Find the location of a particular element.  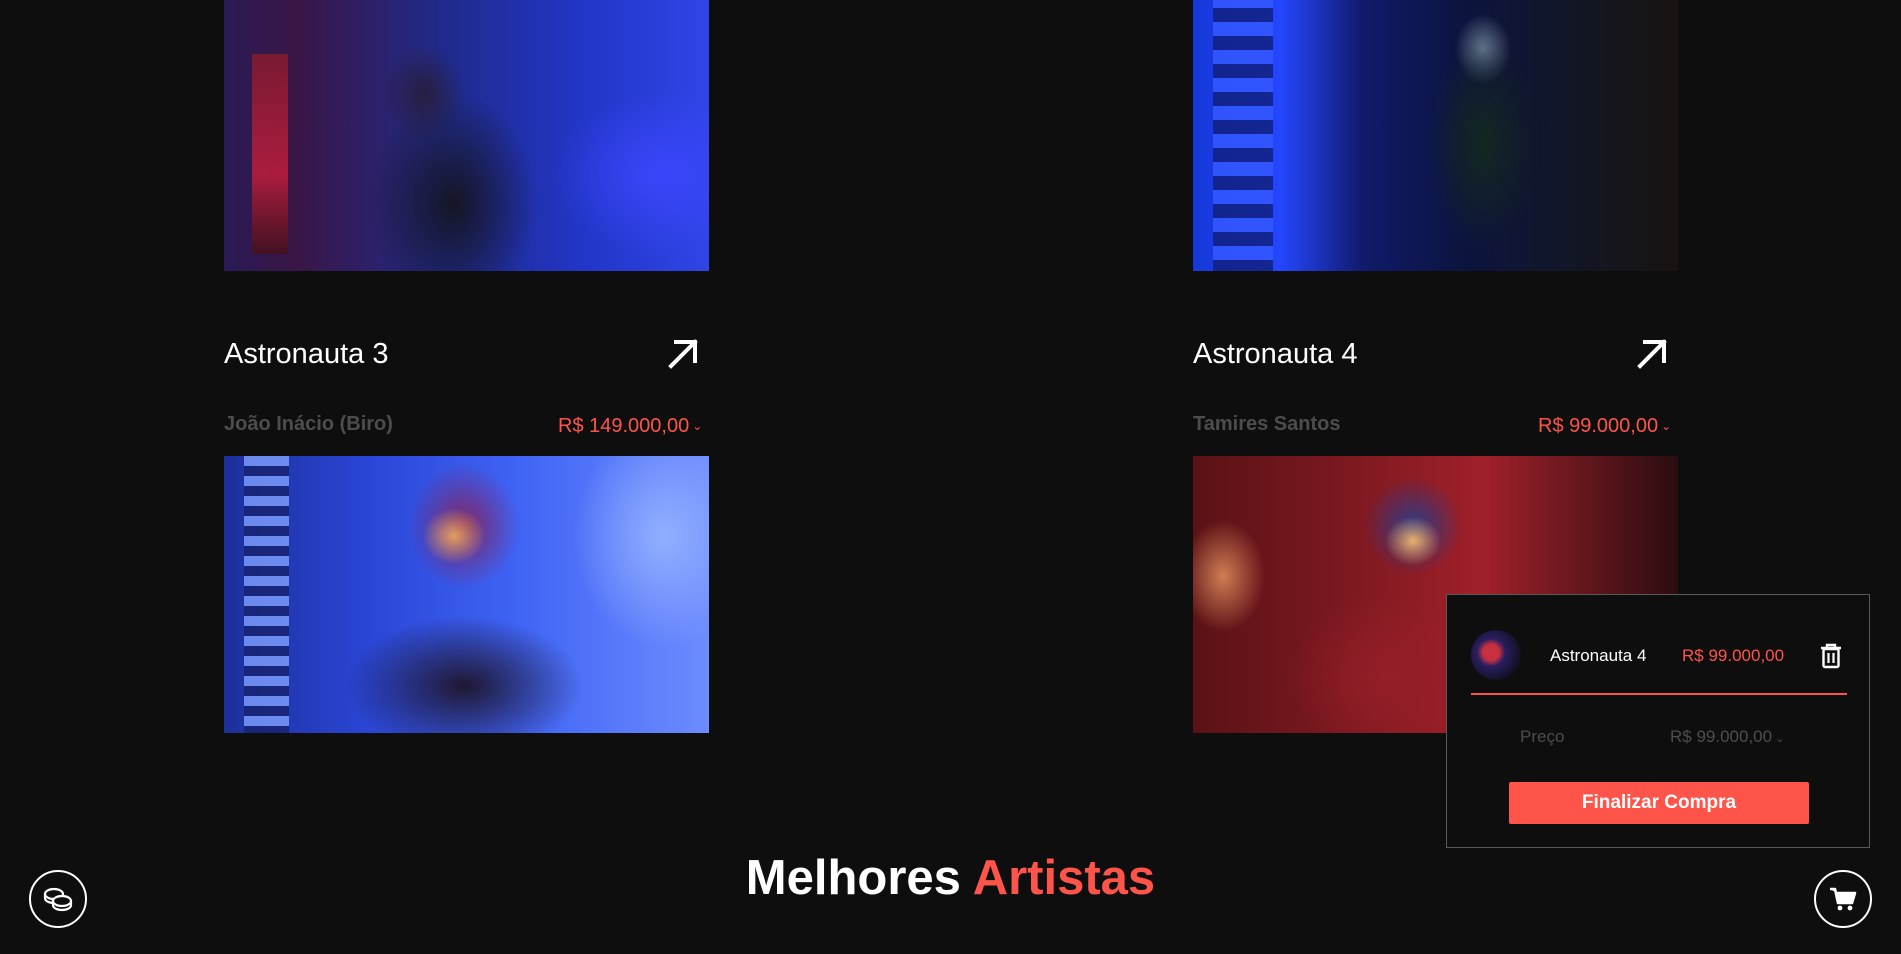

checkout-button: Finalizar Compra is located at coordinates (1659, 803).